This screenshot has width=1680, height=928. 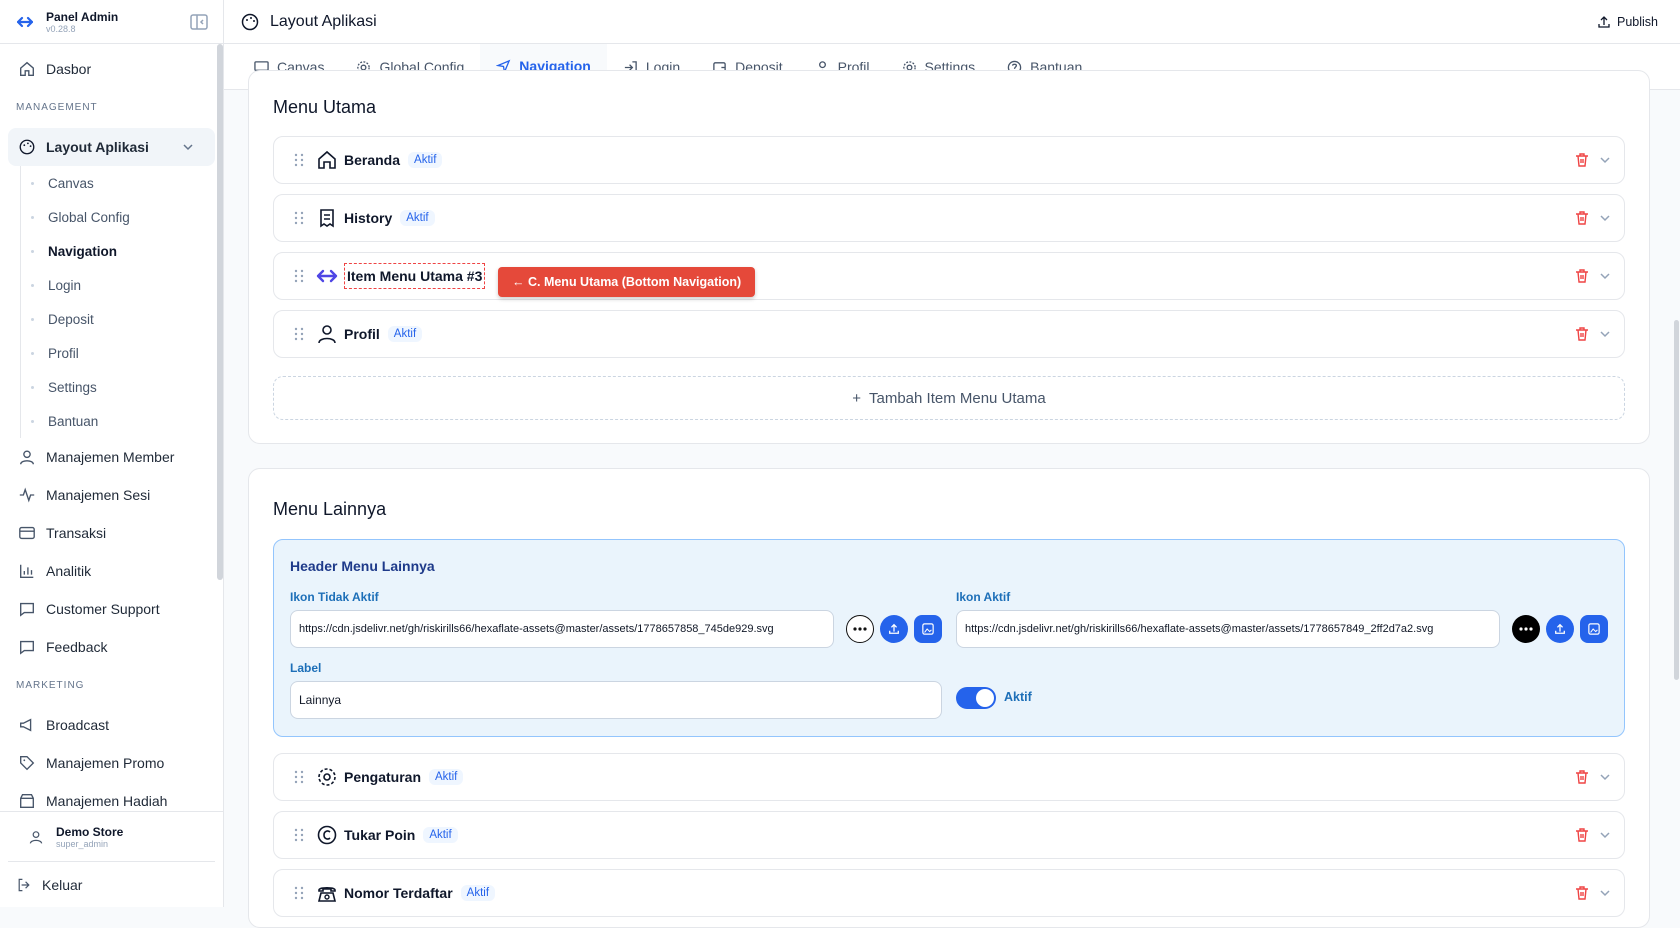 What do you see at coordinates (1676, 500) in the screenshot?
I see `page-scrollbar` at bounding box center [1676, 500].